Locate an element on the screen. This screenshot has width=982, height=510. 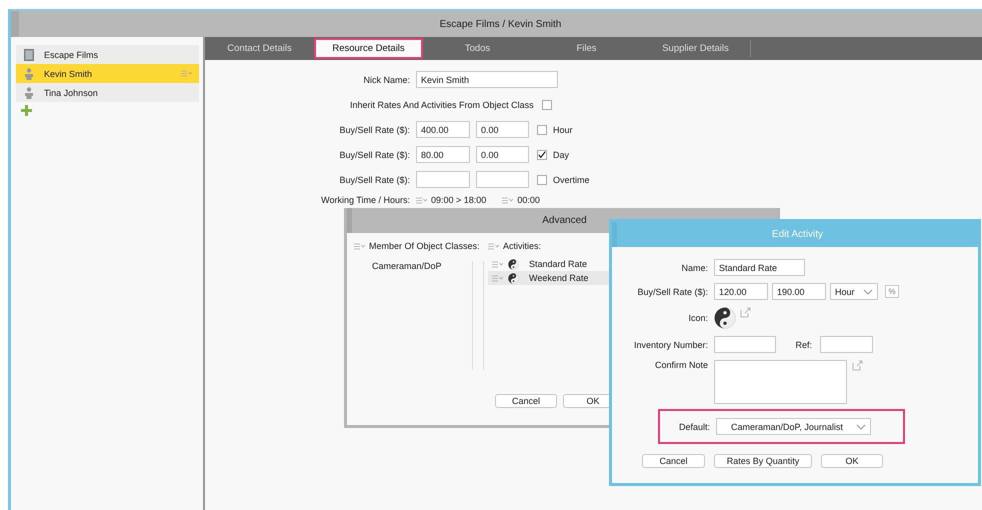
field-label: Confirm Note is located at coordinates (681, 365).